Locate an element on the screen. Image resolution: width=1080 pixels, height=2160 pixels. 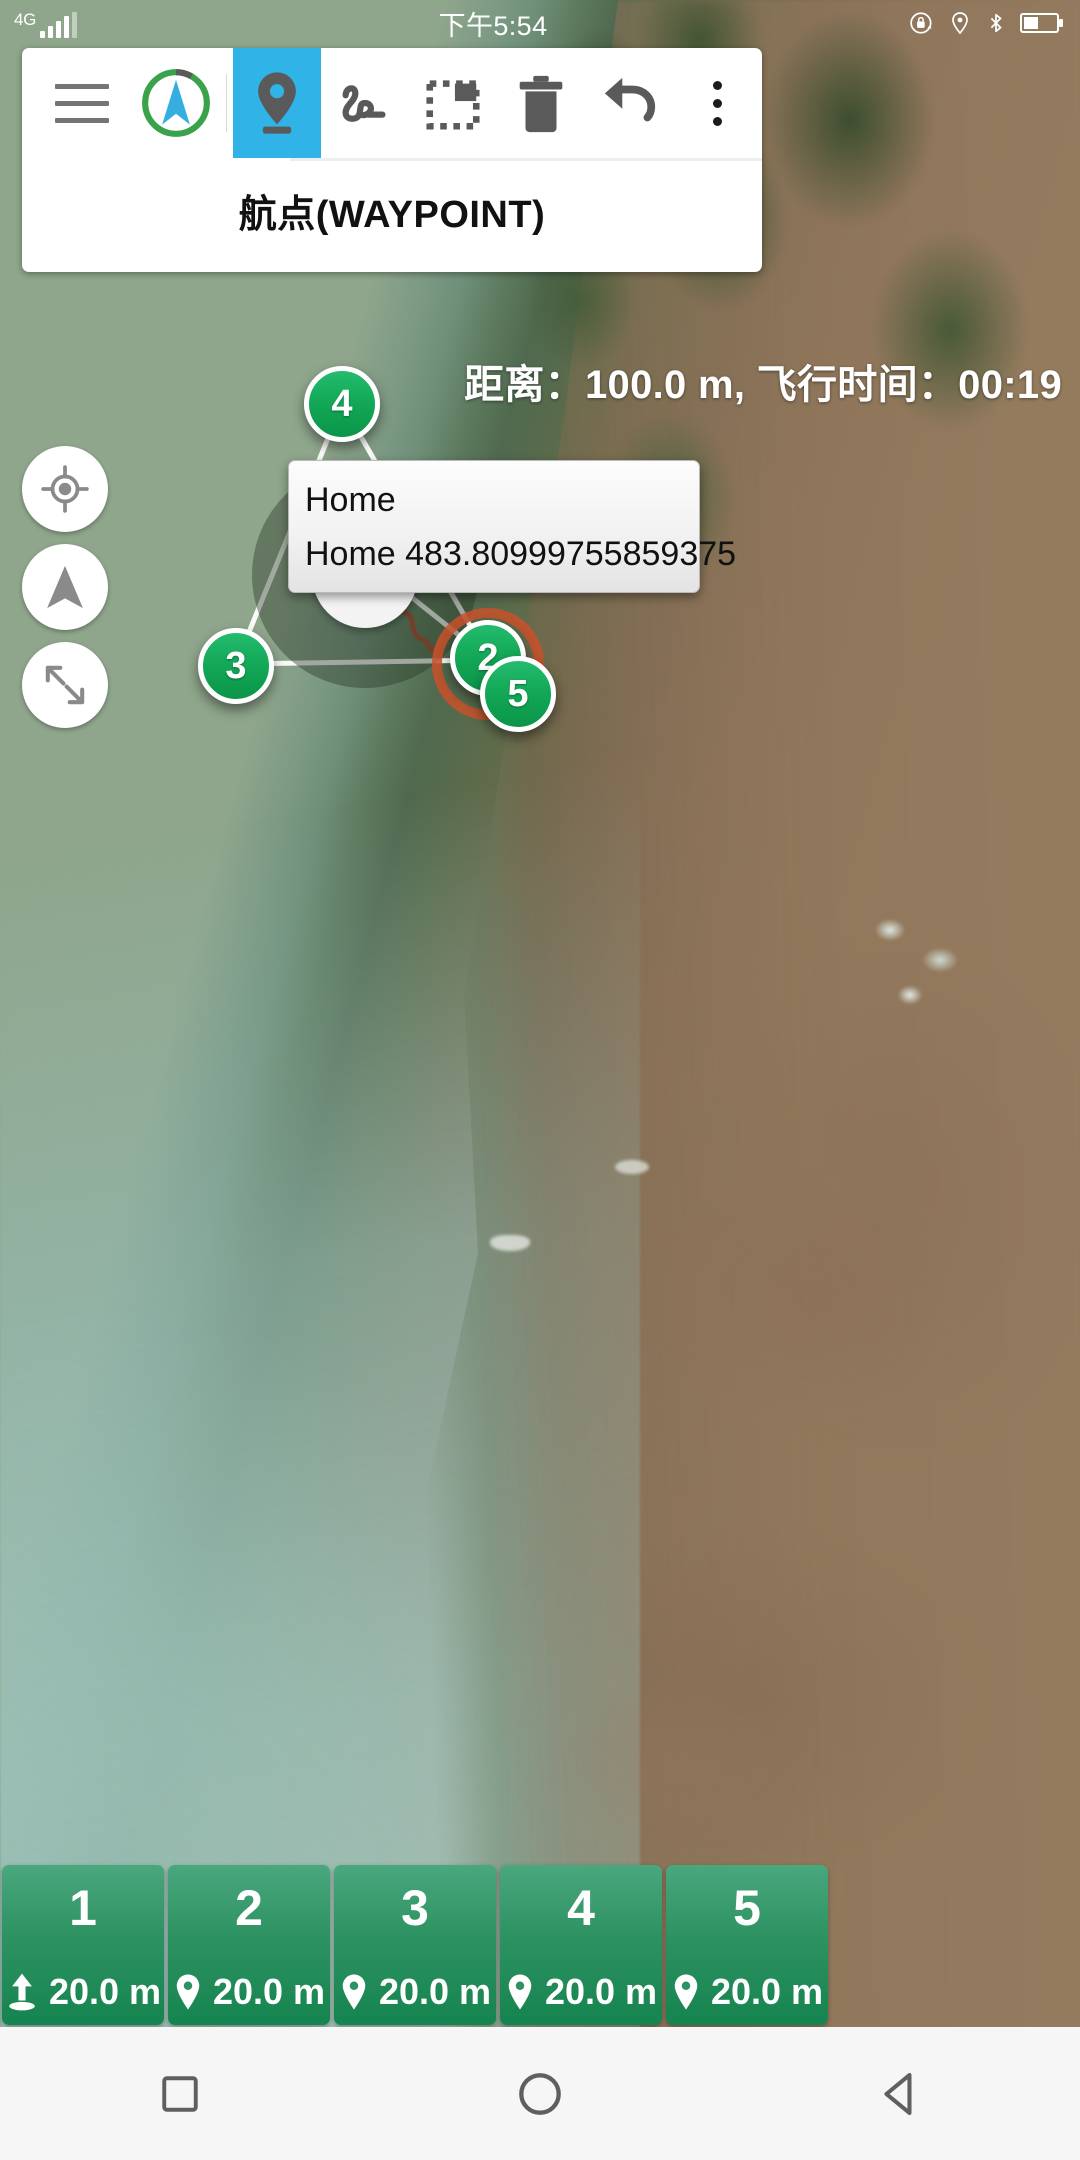
waypoint-card-4: 4 20.0 m is located at coordinates (581, 1945).